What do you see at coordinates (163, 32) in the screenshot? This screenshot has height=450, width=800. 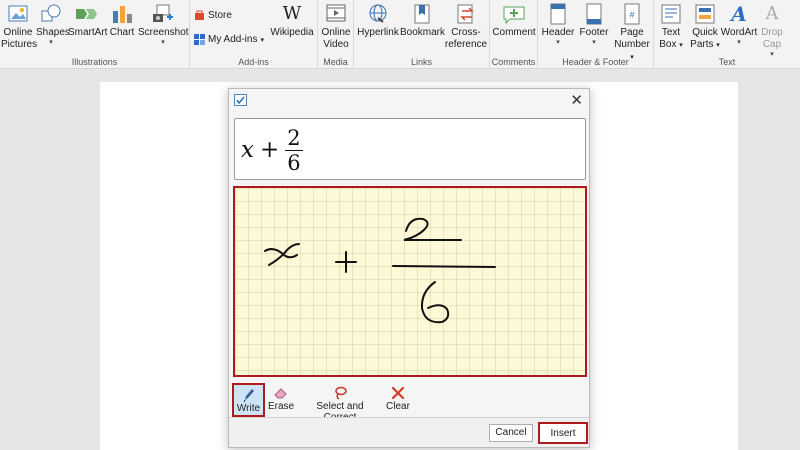 I see `screenshot-label: Screenshot` at bounding box center [163, 32].